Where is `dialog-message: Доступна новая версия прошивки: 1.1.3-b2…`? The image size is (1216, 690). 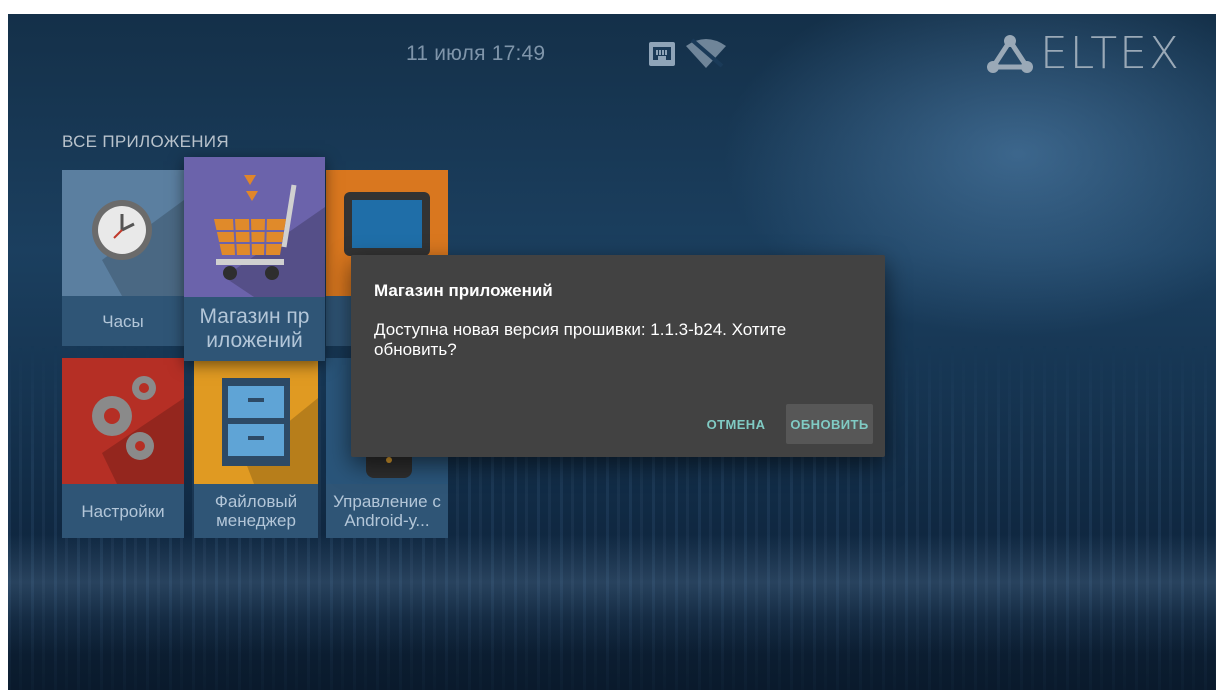 dialog-message: Доступна новая версия прошивки: 1.1.3-b2… is located at coordinates (580, 339).